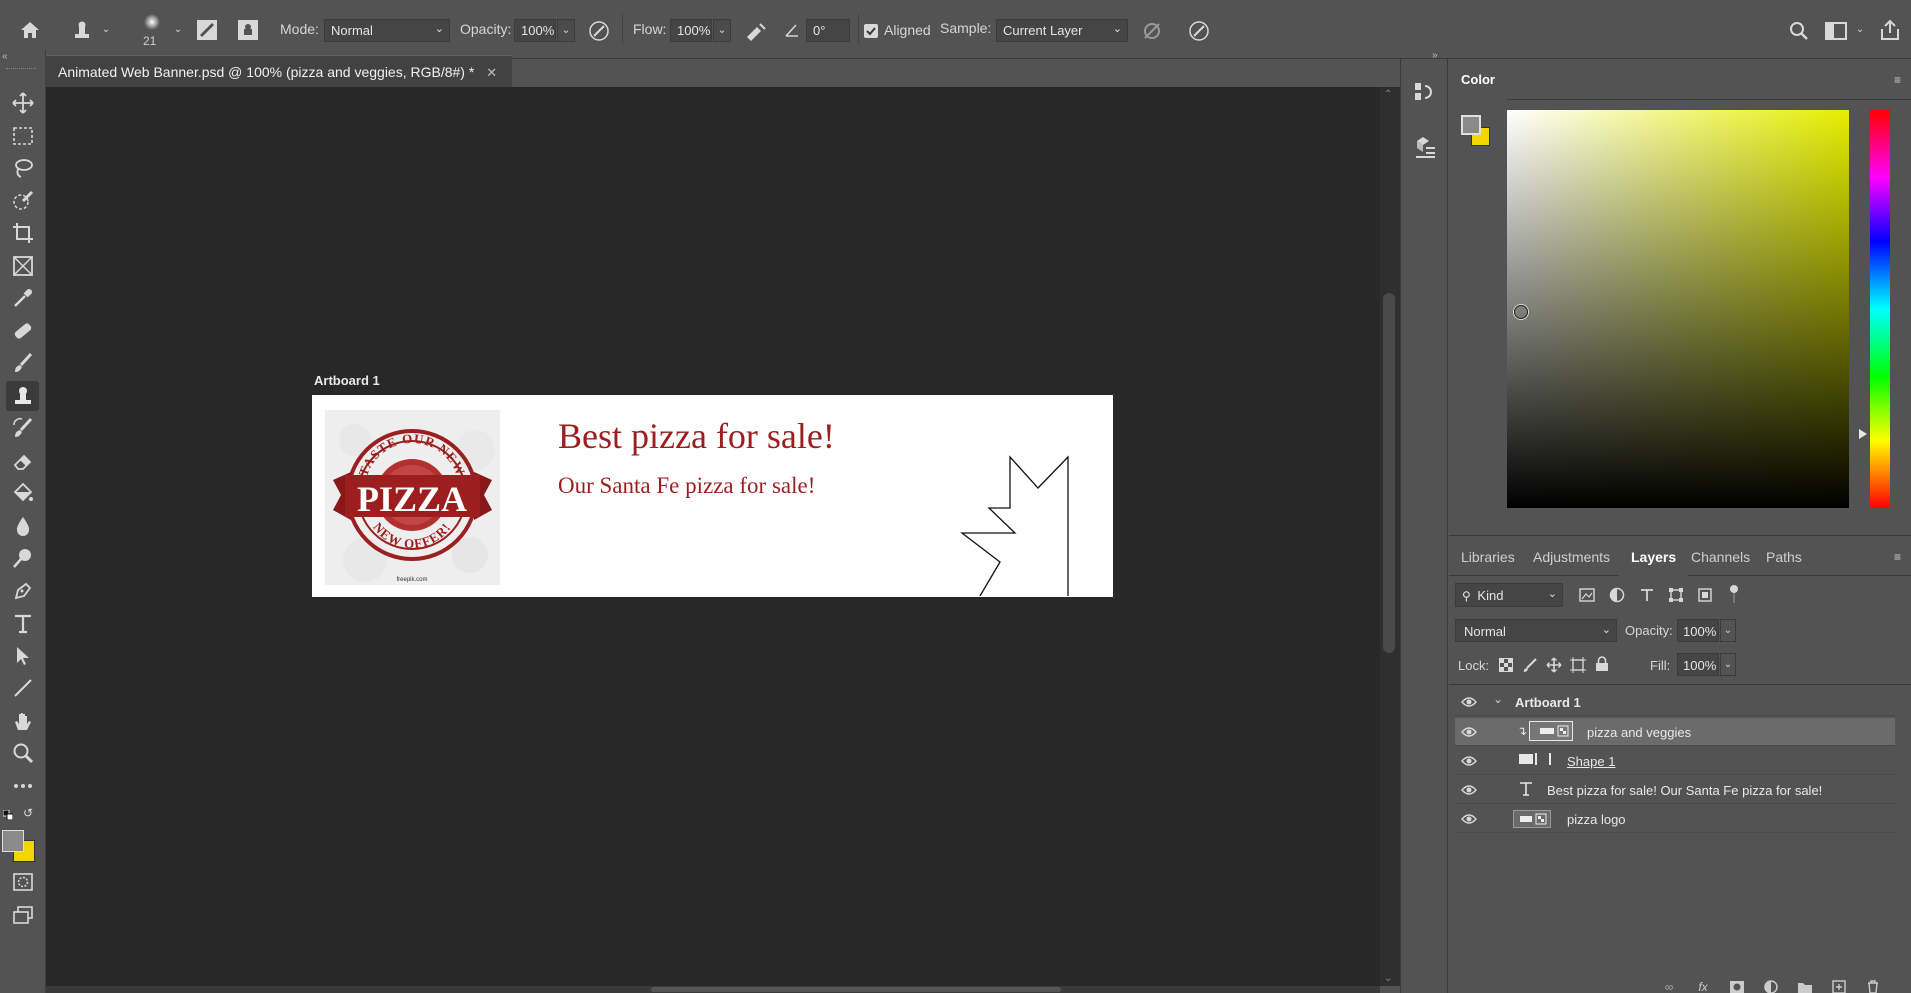 The height and width of the screenshot is (993, 1911). What do you see at coordinates (22, 461) in the screenshot?
I see `eraser-tool-icon` at bounding box center [22, 461].